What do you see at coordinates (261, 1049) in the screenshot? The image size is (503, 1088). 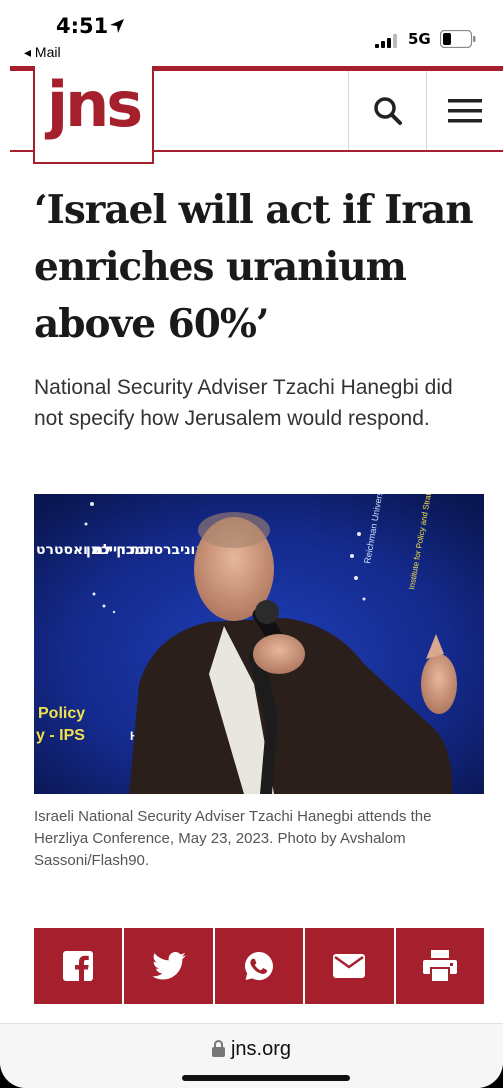 I see `url-text: jns.org` at bounding box center [261, 1049].